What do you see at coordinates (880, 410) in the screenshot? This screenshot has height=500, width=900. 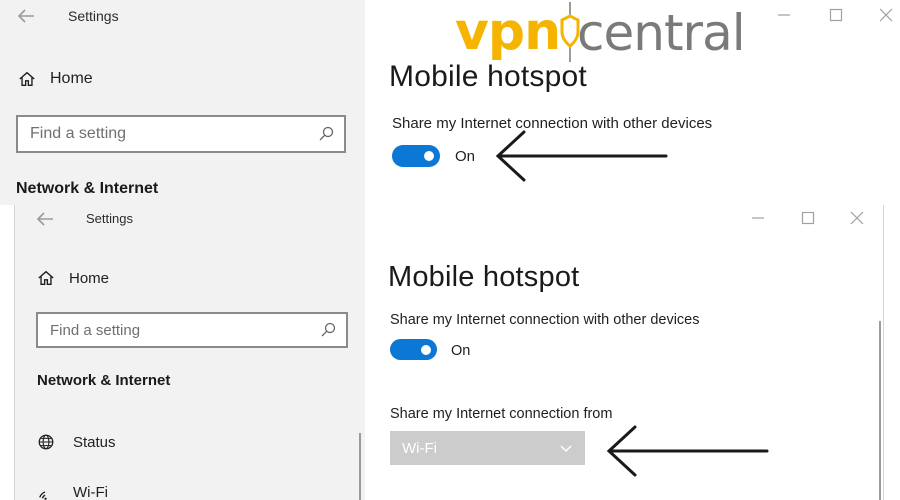 I see `content-scrollbar` at bounding box center [880, 410].